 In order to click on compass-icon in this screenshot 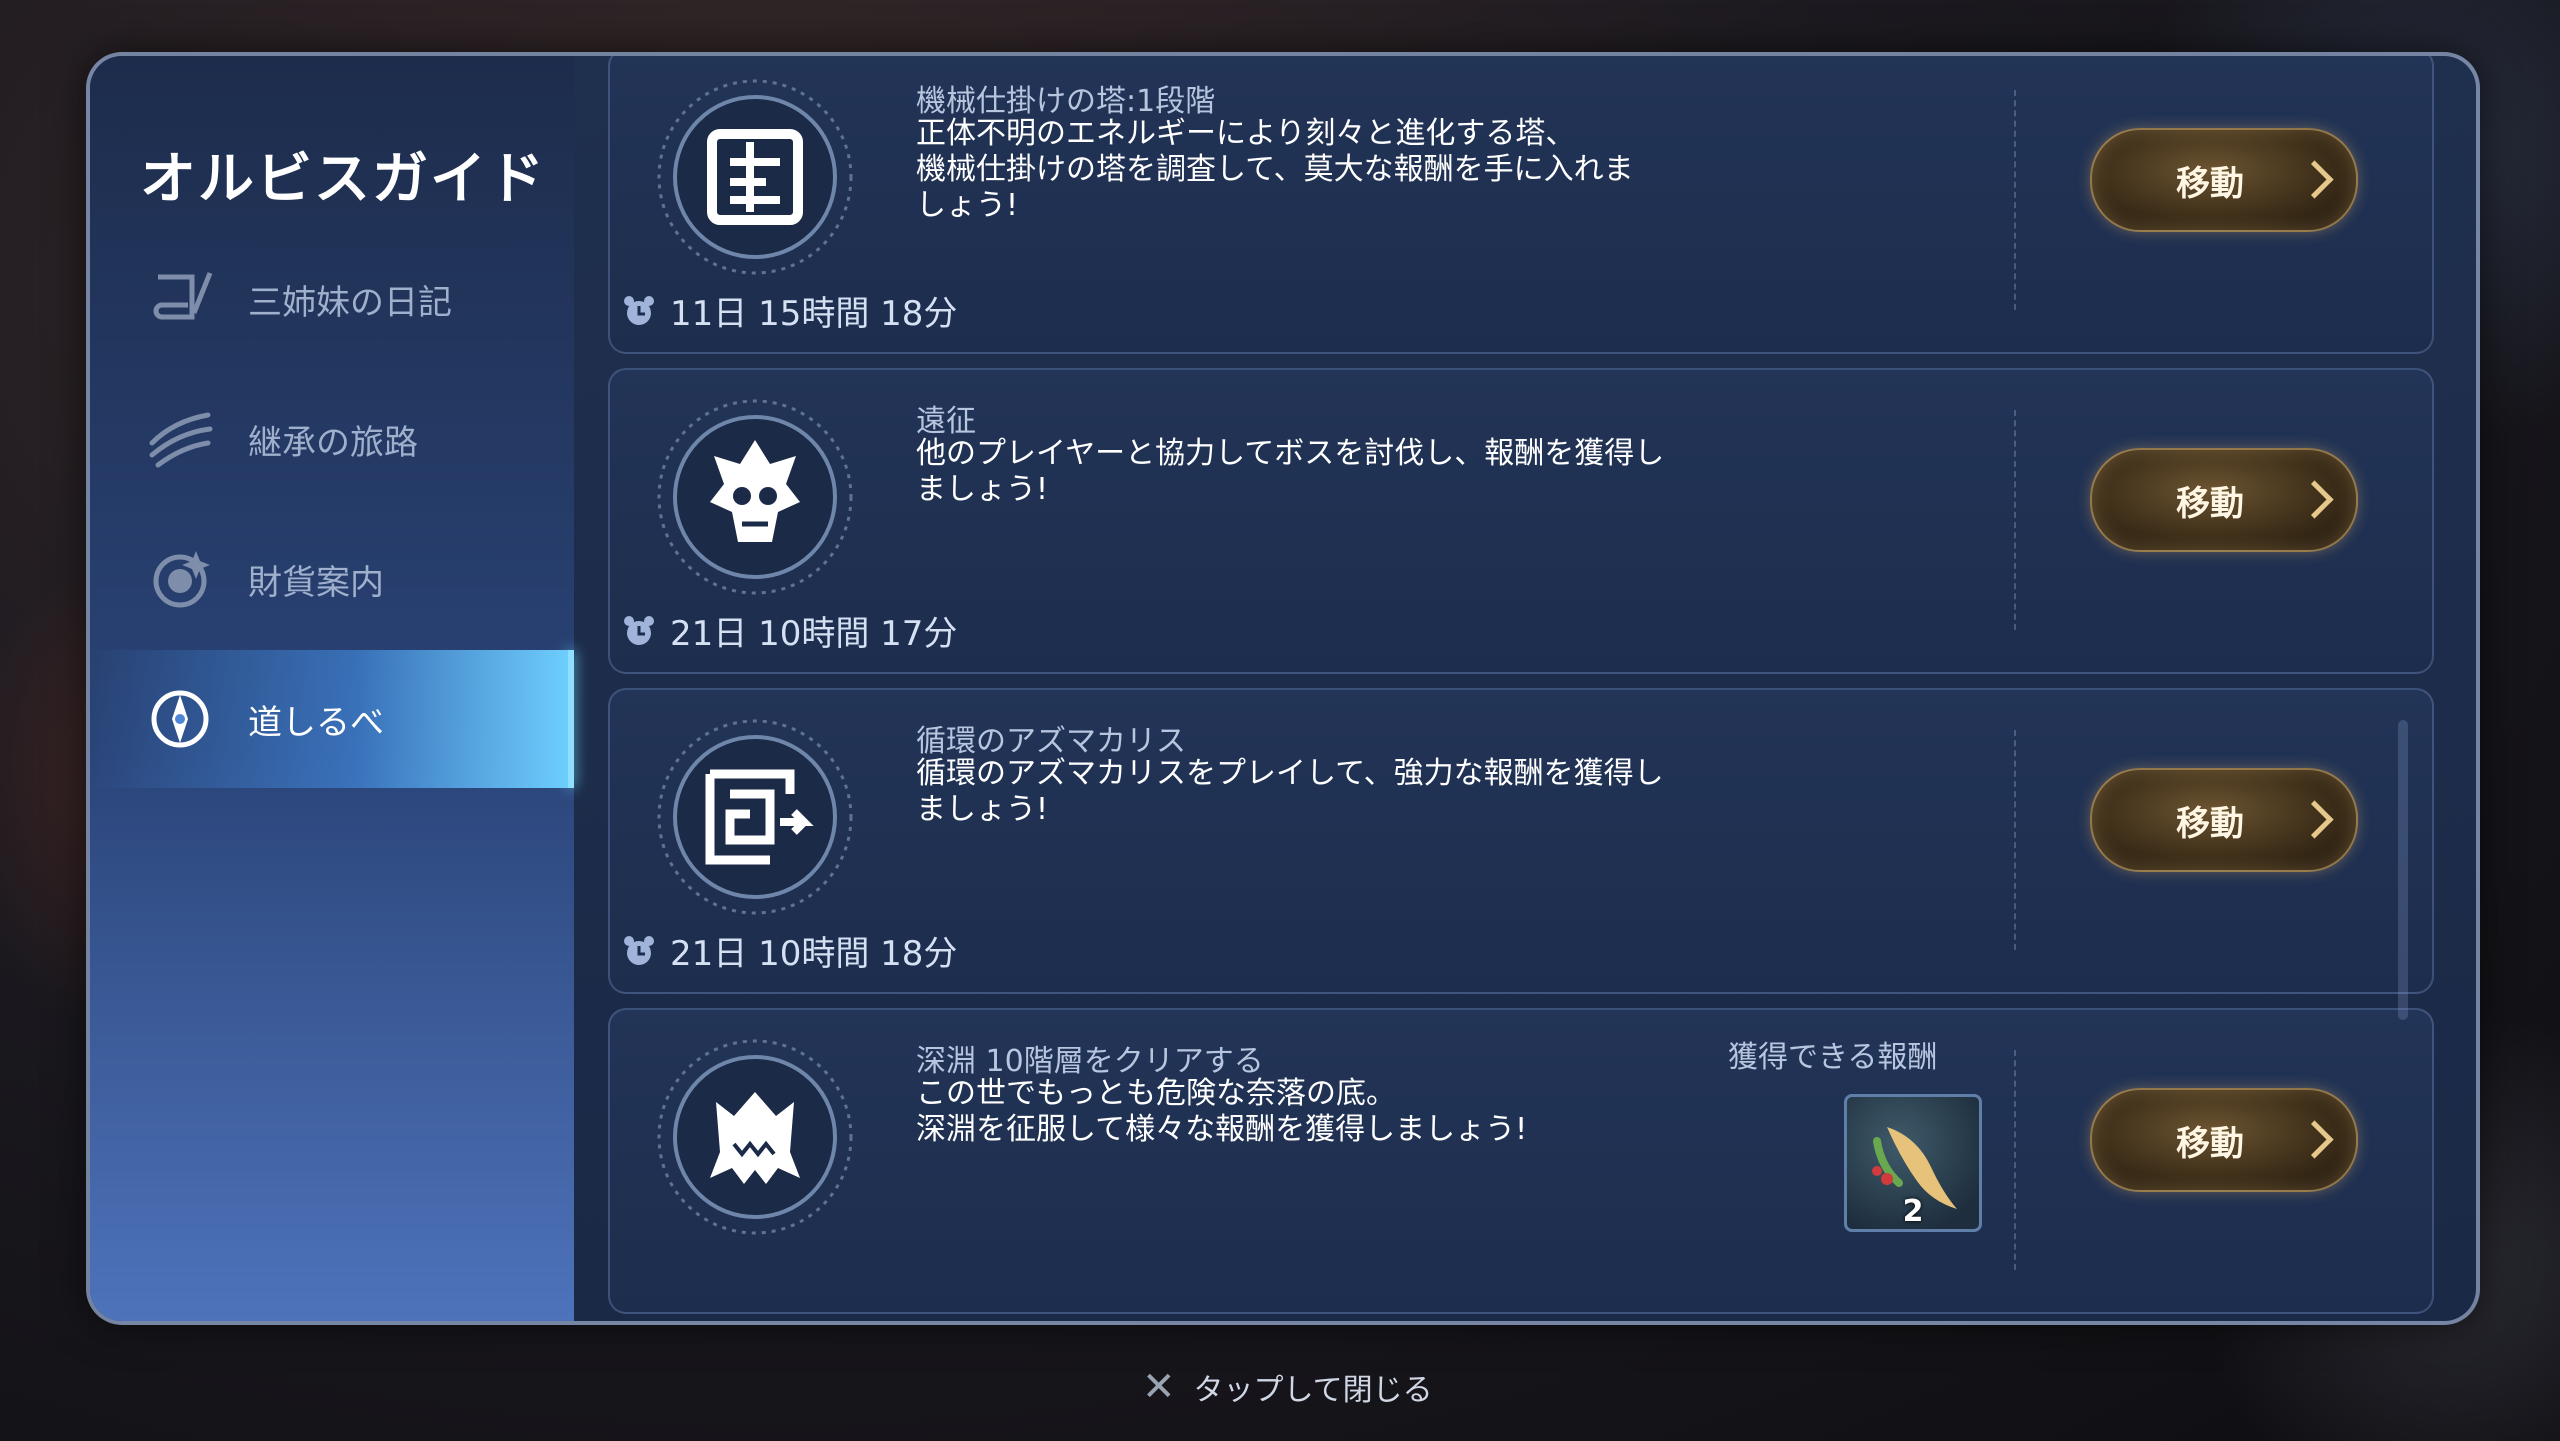, I will do `click(180, 719)`.